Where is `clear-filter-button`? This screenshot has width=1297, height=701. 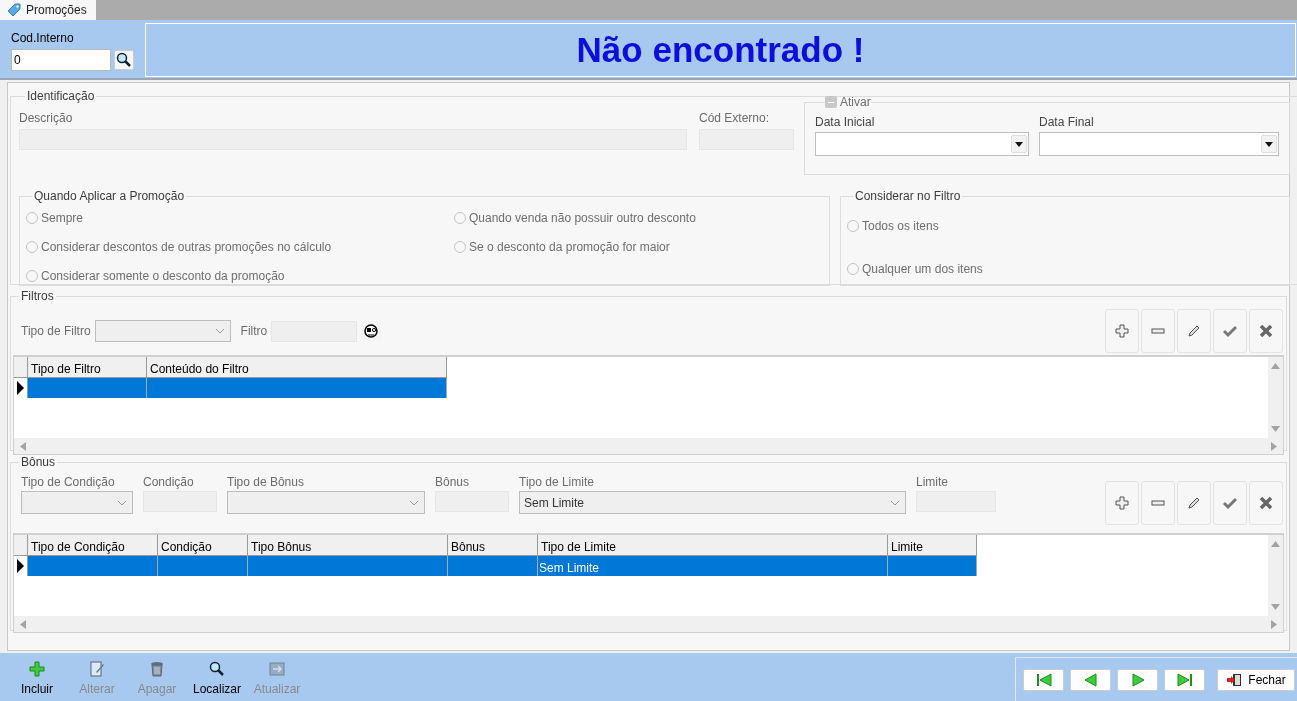
clear-filter-button is located at coordinates (371, 331).